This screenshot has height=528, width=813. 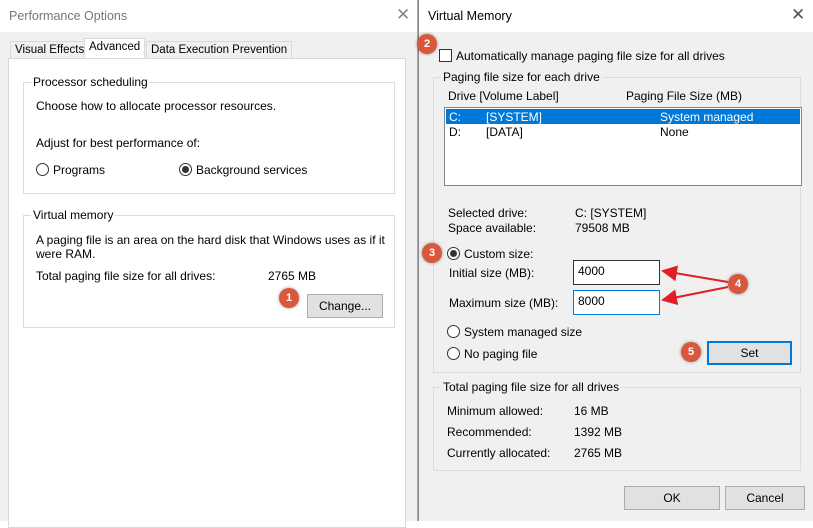 I want to click on tab-dep: Data Execution Prevention, so click(x=219, y=50).